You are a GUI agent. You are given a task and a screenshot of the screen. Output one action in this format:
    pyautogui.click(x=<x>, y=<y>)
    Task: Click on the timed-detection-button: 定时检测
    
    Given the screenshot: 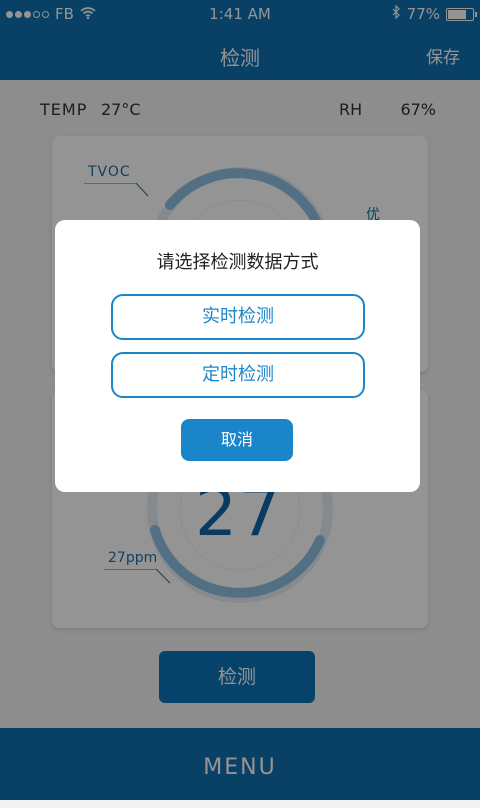 What is the action you would take?
    pyautogui.click(x=238, y=375)
    